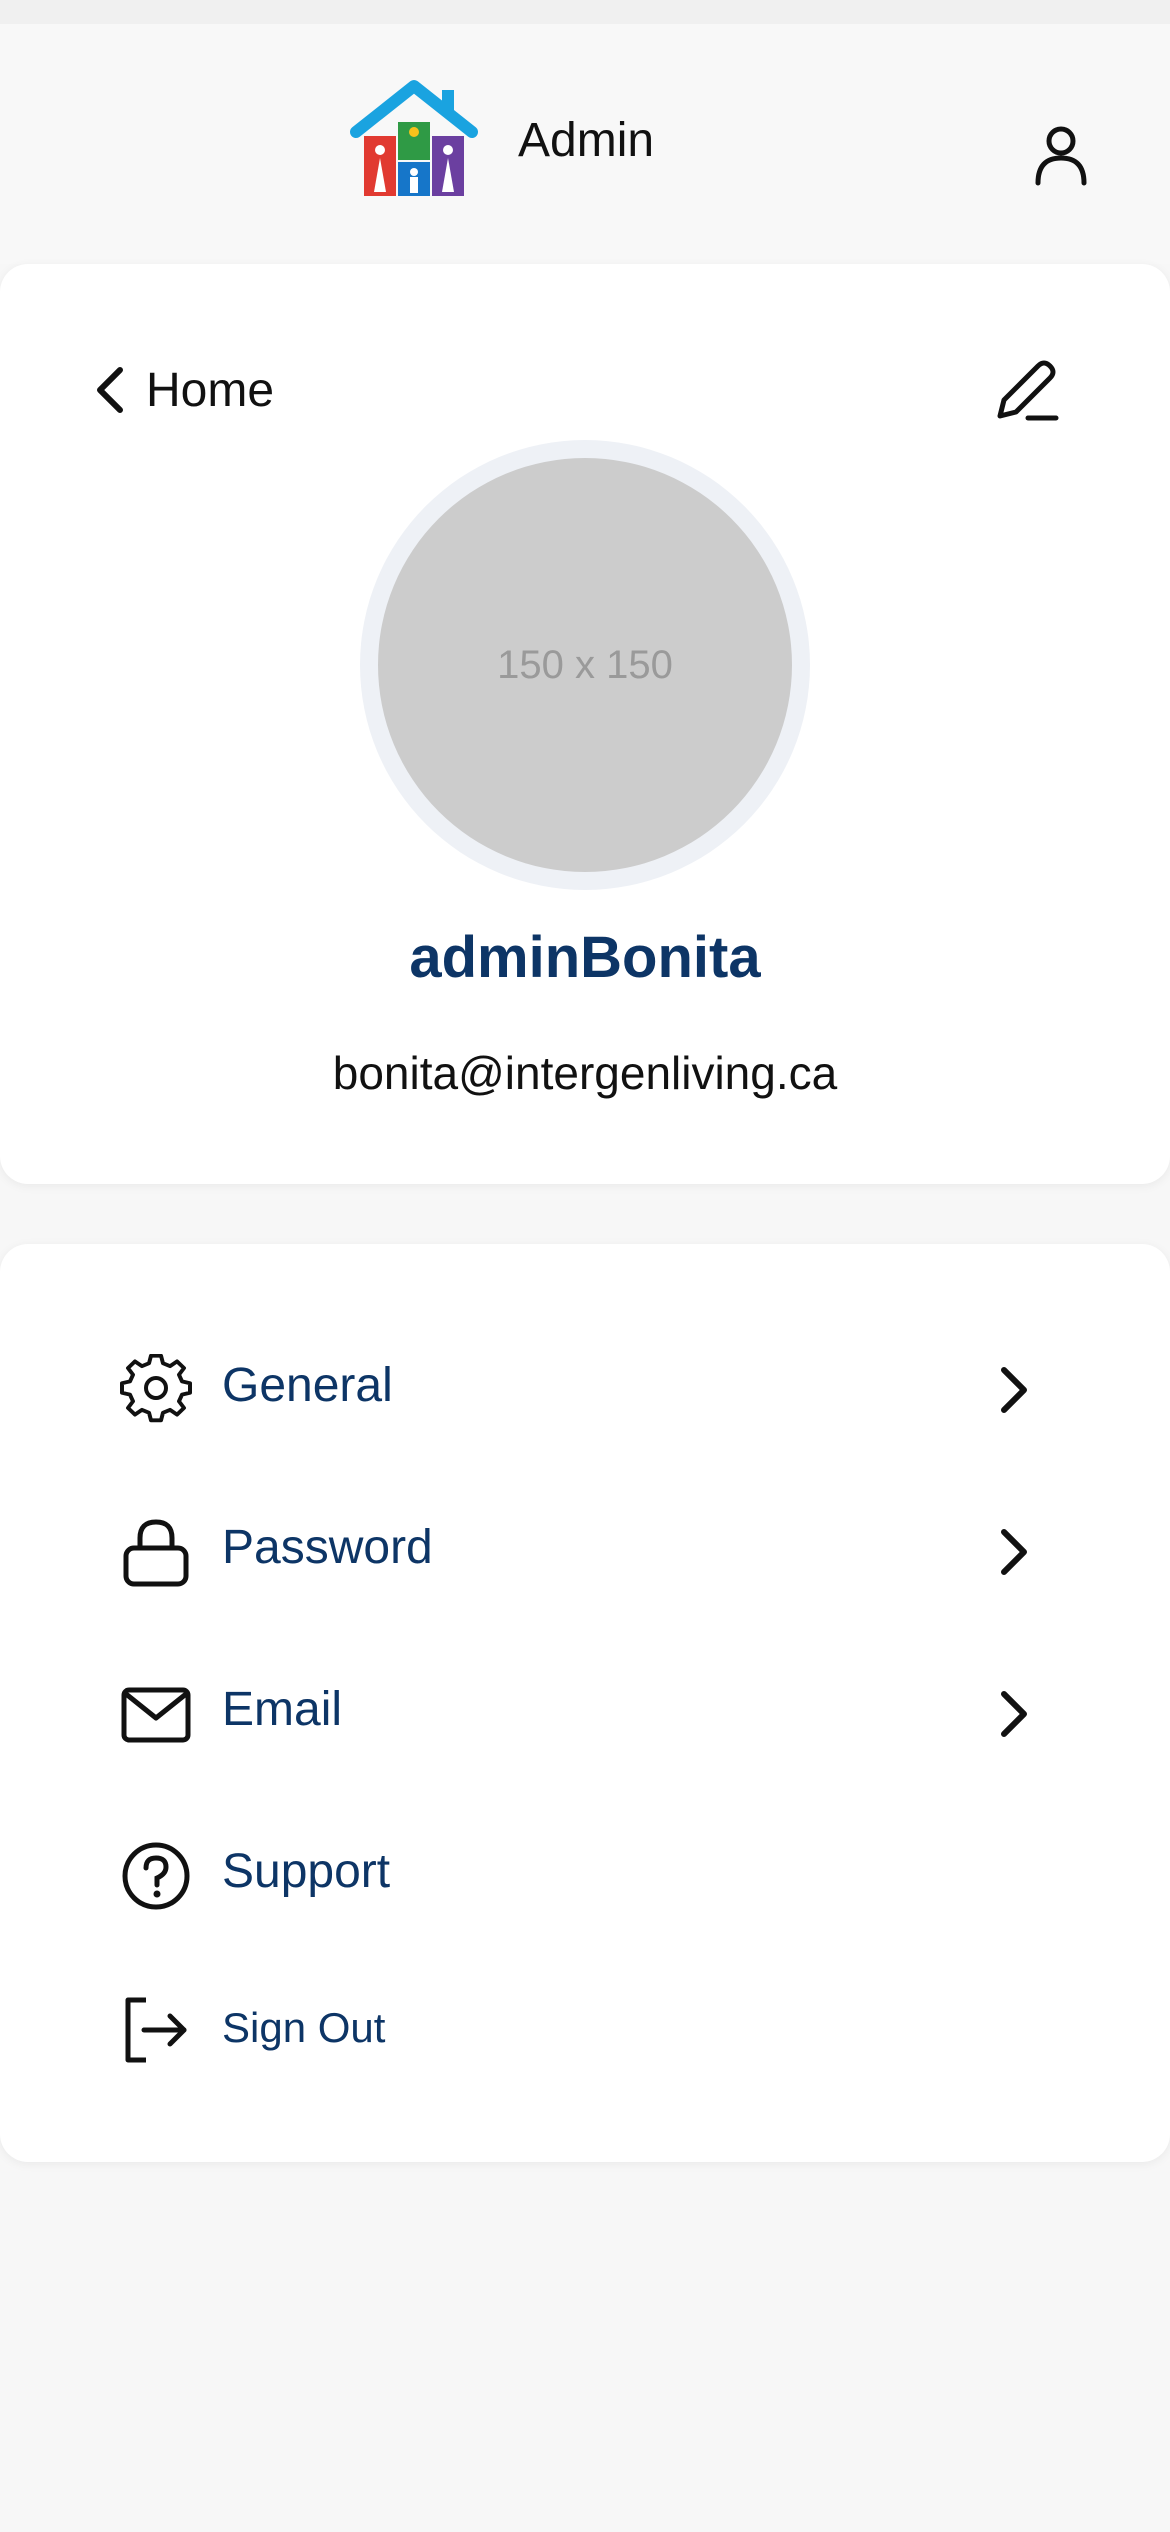 This screenshot has width=1170, height=2532. Describe the element at coordinates (327, 1547) in the screenshot. I see `menu-item-label: Password` at that location.